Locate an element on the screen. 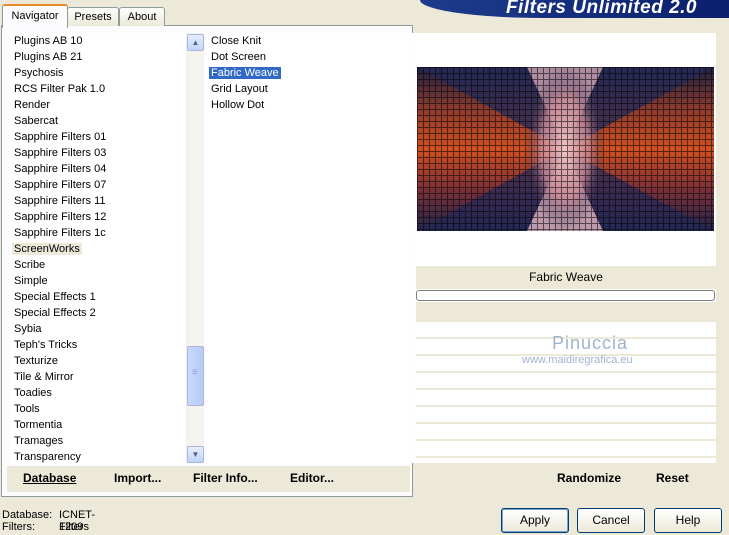  list-item: Toadies is located at coordinates (98, 393).